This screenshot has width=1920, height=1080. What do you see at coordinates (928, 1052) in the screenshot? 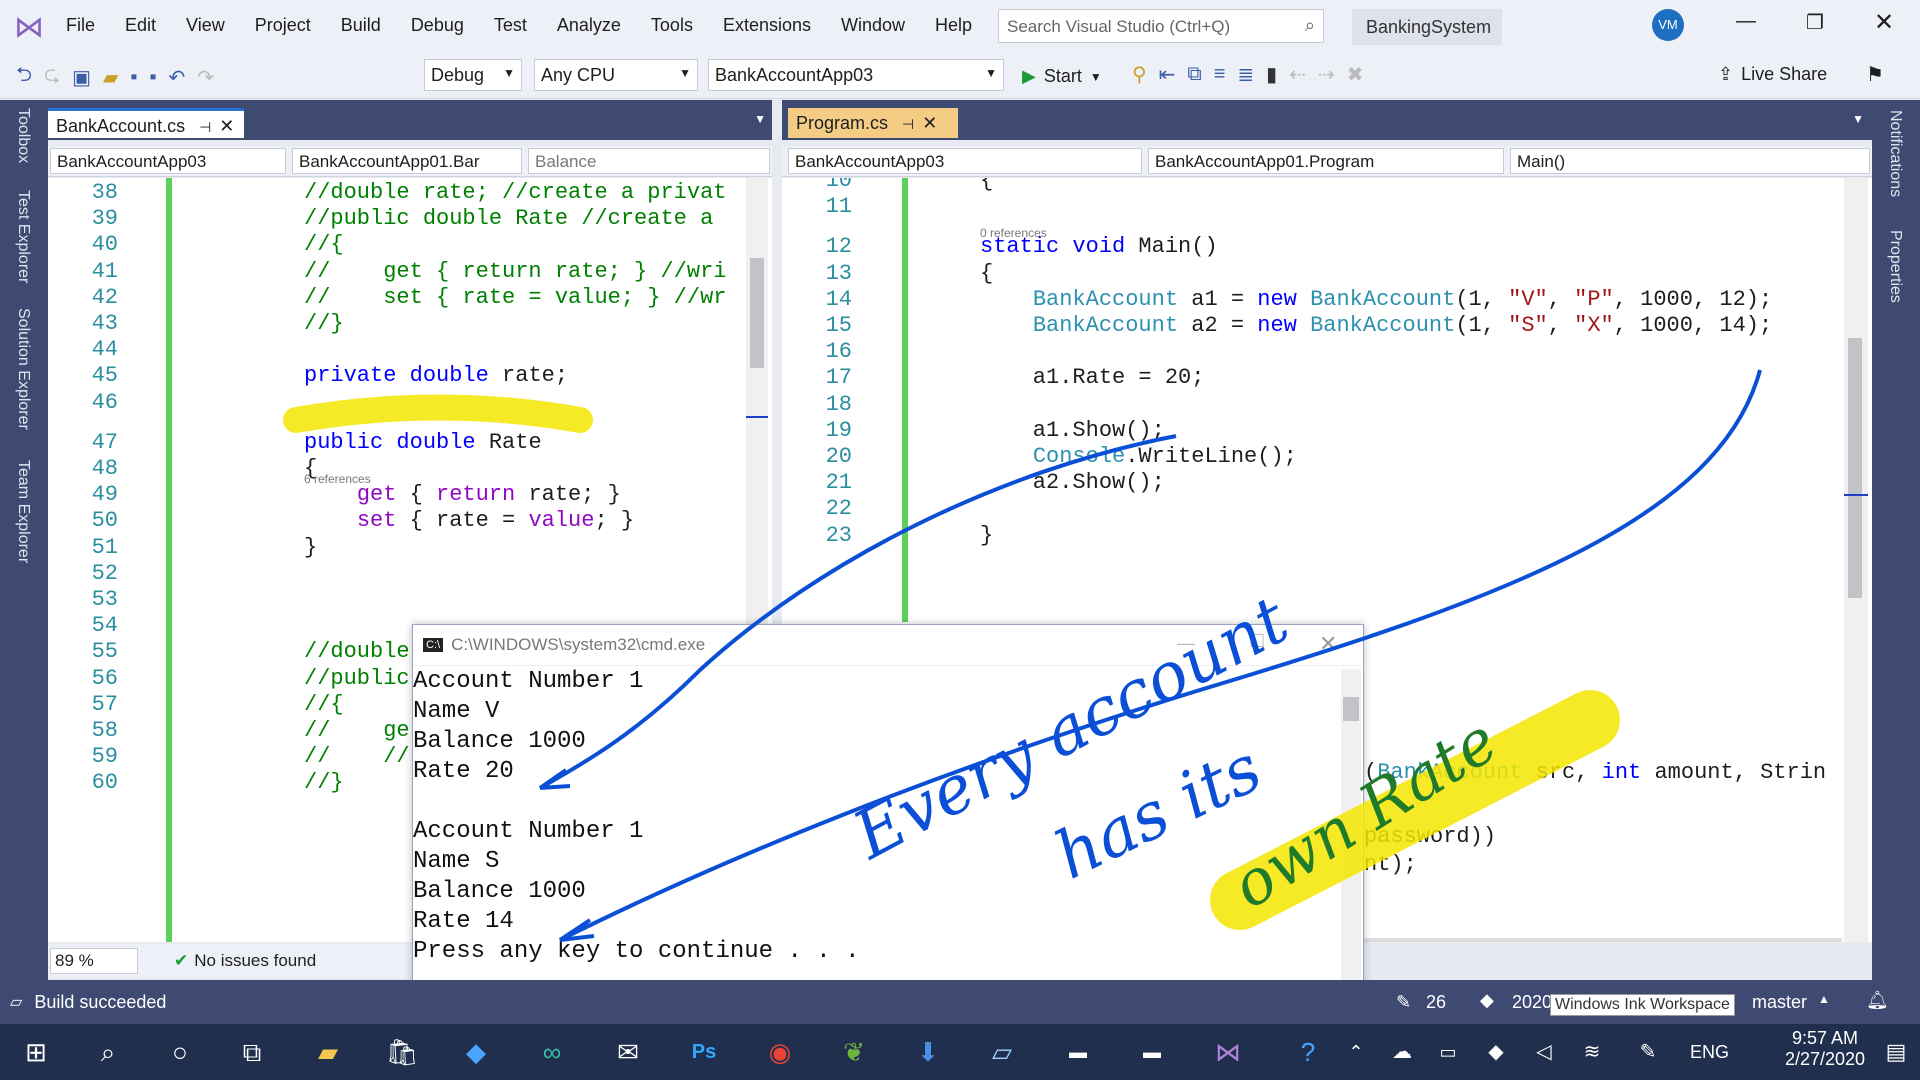
I see `app-icon: ⬇` at bounding box center [928, 1052].